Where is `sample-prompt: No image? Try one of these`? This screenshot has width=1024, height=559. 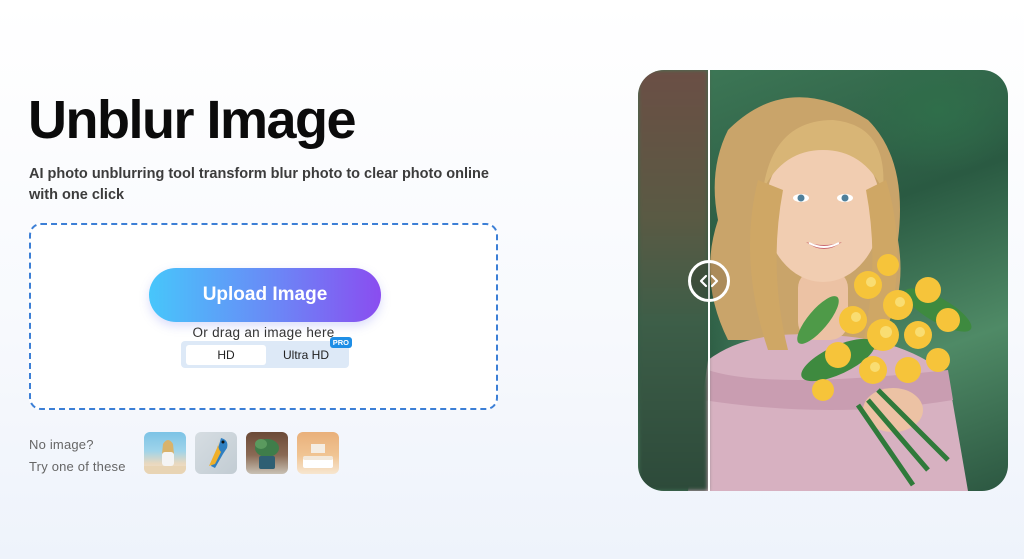
sample-prompt: No image? Try one of these is located at coordinates (77, 456).